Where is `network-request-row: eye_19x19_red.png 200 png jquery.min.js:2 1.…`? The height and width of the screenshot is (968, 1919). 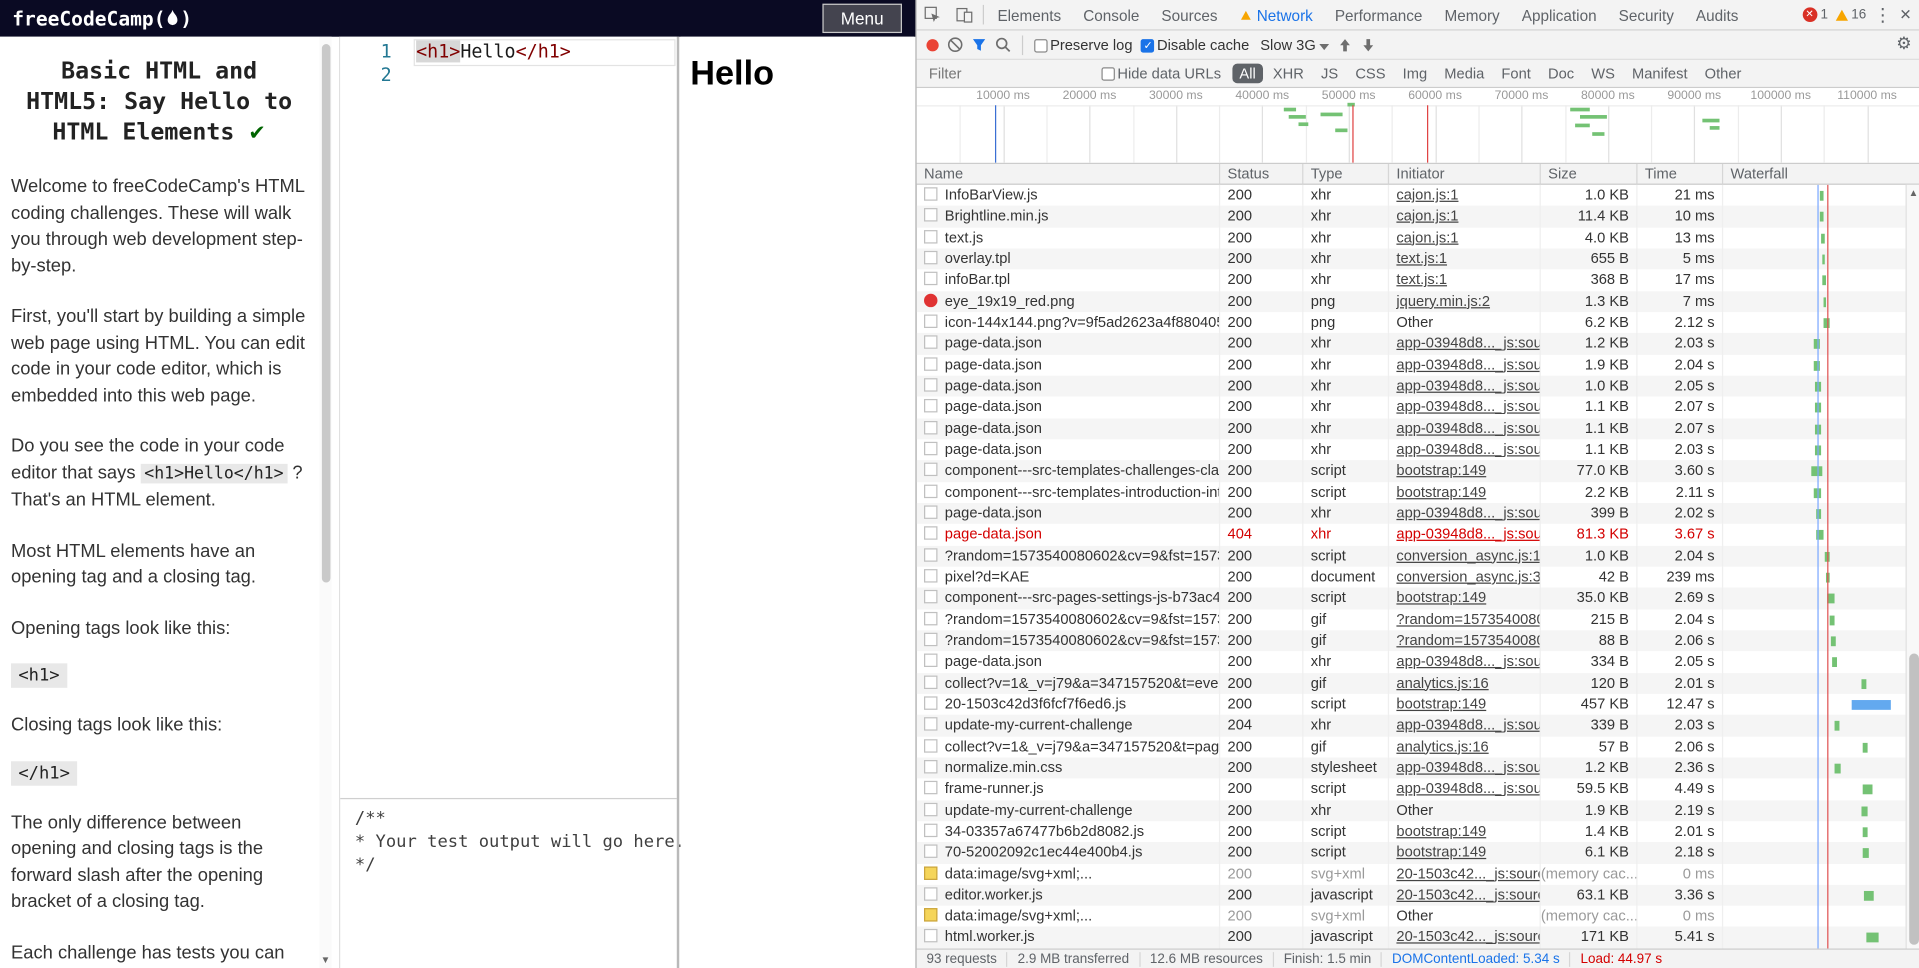
network-request-row: eye_19x19_red.png 200 png jquery.min.js:2 1.… is located at coordinates (1411, 301).